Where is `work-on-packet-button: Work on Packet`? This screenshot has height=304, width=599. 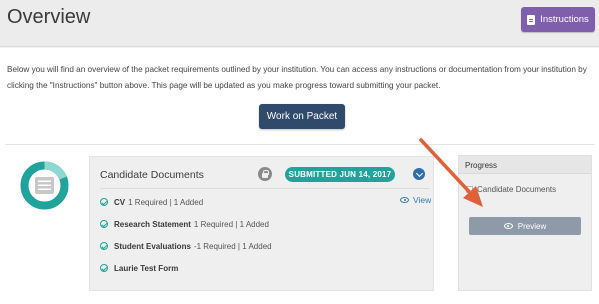
work-on-packet-button: Work on Packet is located at coordinates (302, 116).